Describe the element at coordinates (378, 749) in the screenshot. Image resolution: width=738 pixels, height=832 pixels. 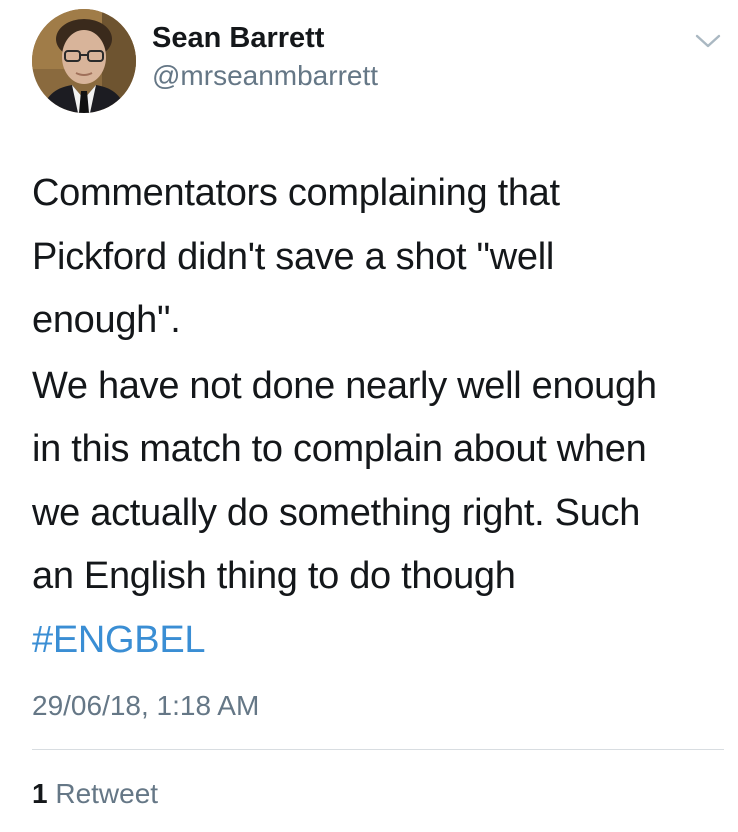
I see `divider` at that location.